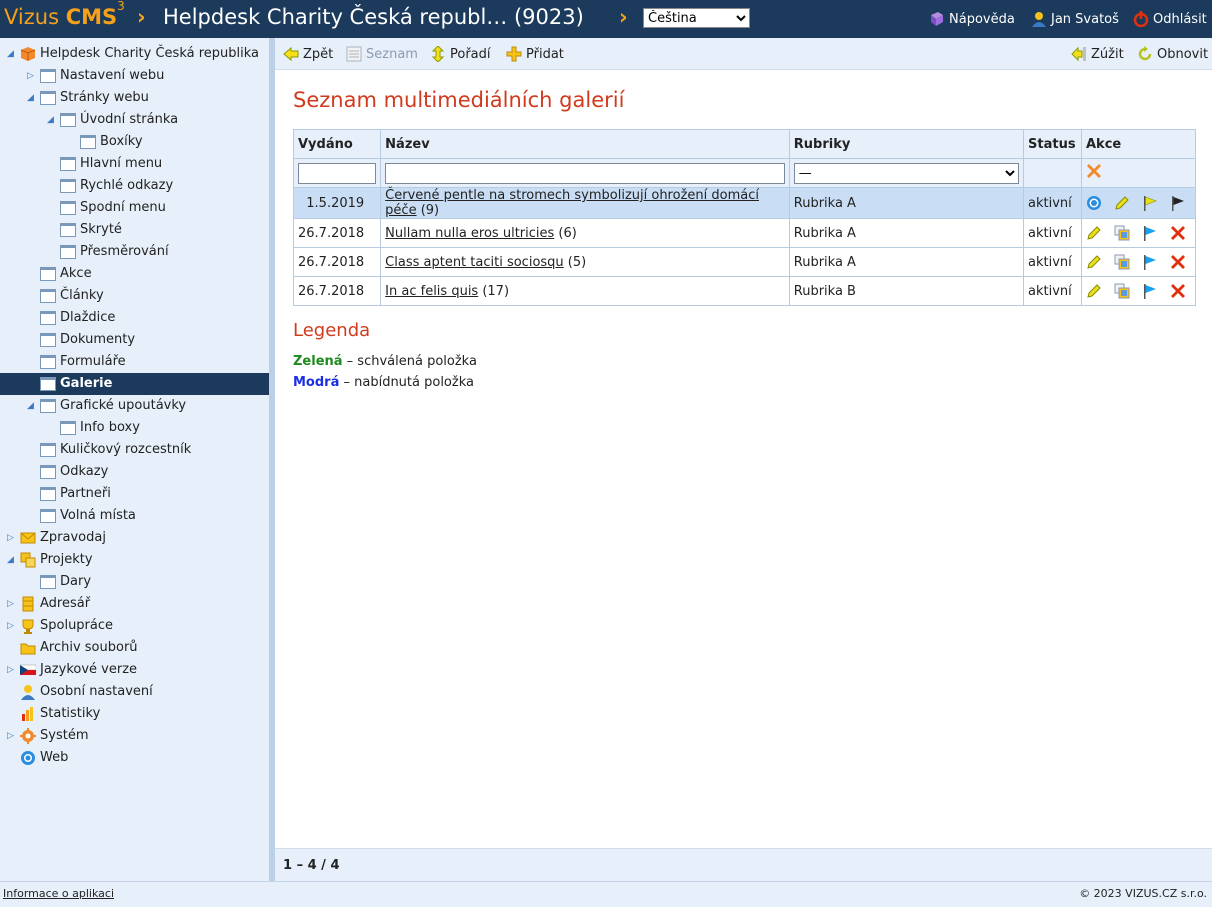 This screenshot has width=1212, height=907. I want to click on name-filter-input, so click(585, 173).